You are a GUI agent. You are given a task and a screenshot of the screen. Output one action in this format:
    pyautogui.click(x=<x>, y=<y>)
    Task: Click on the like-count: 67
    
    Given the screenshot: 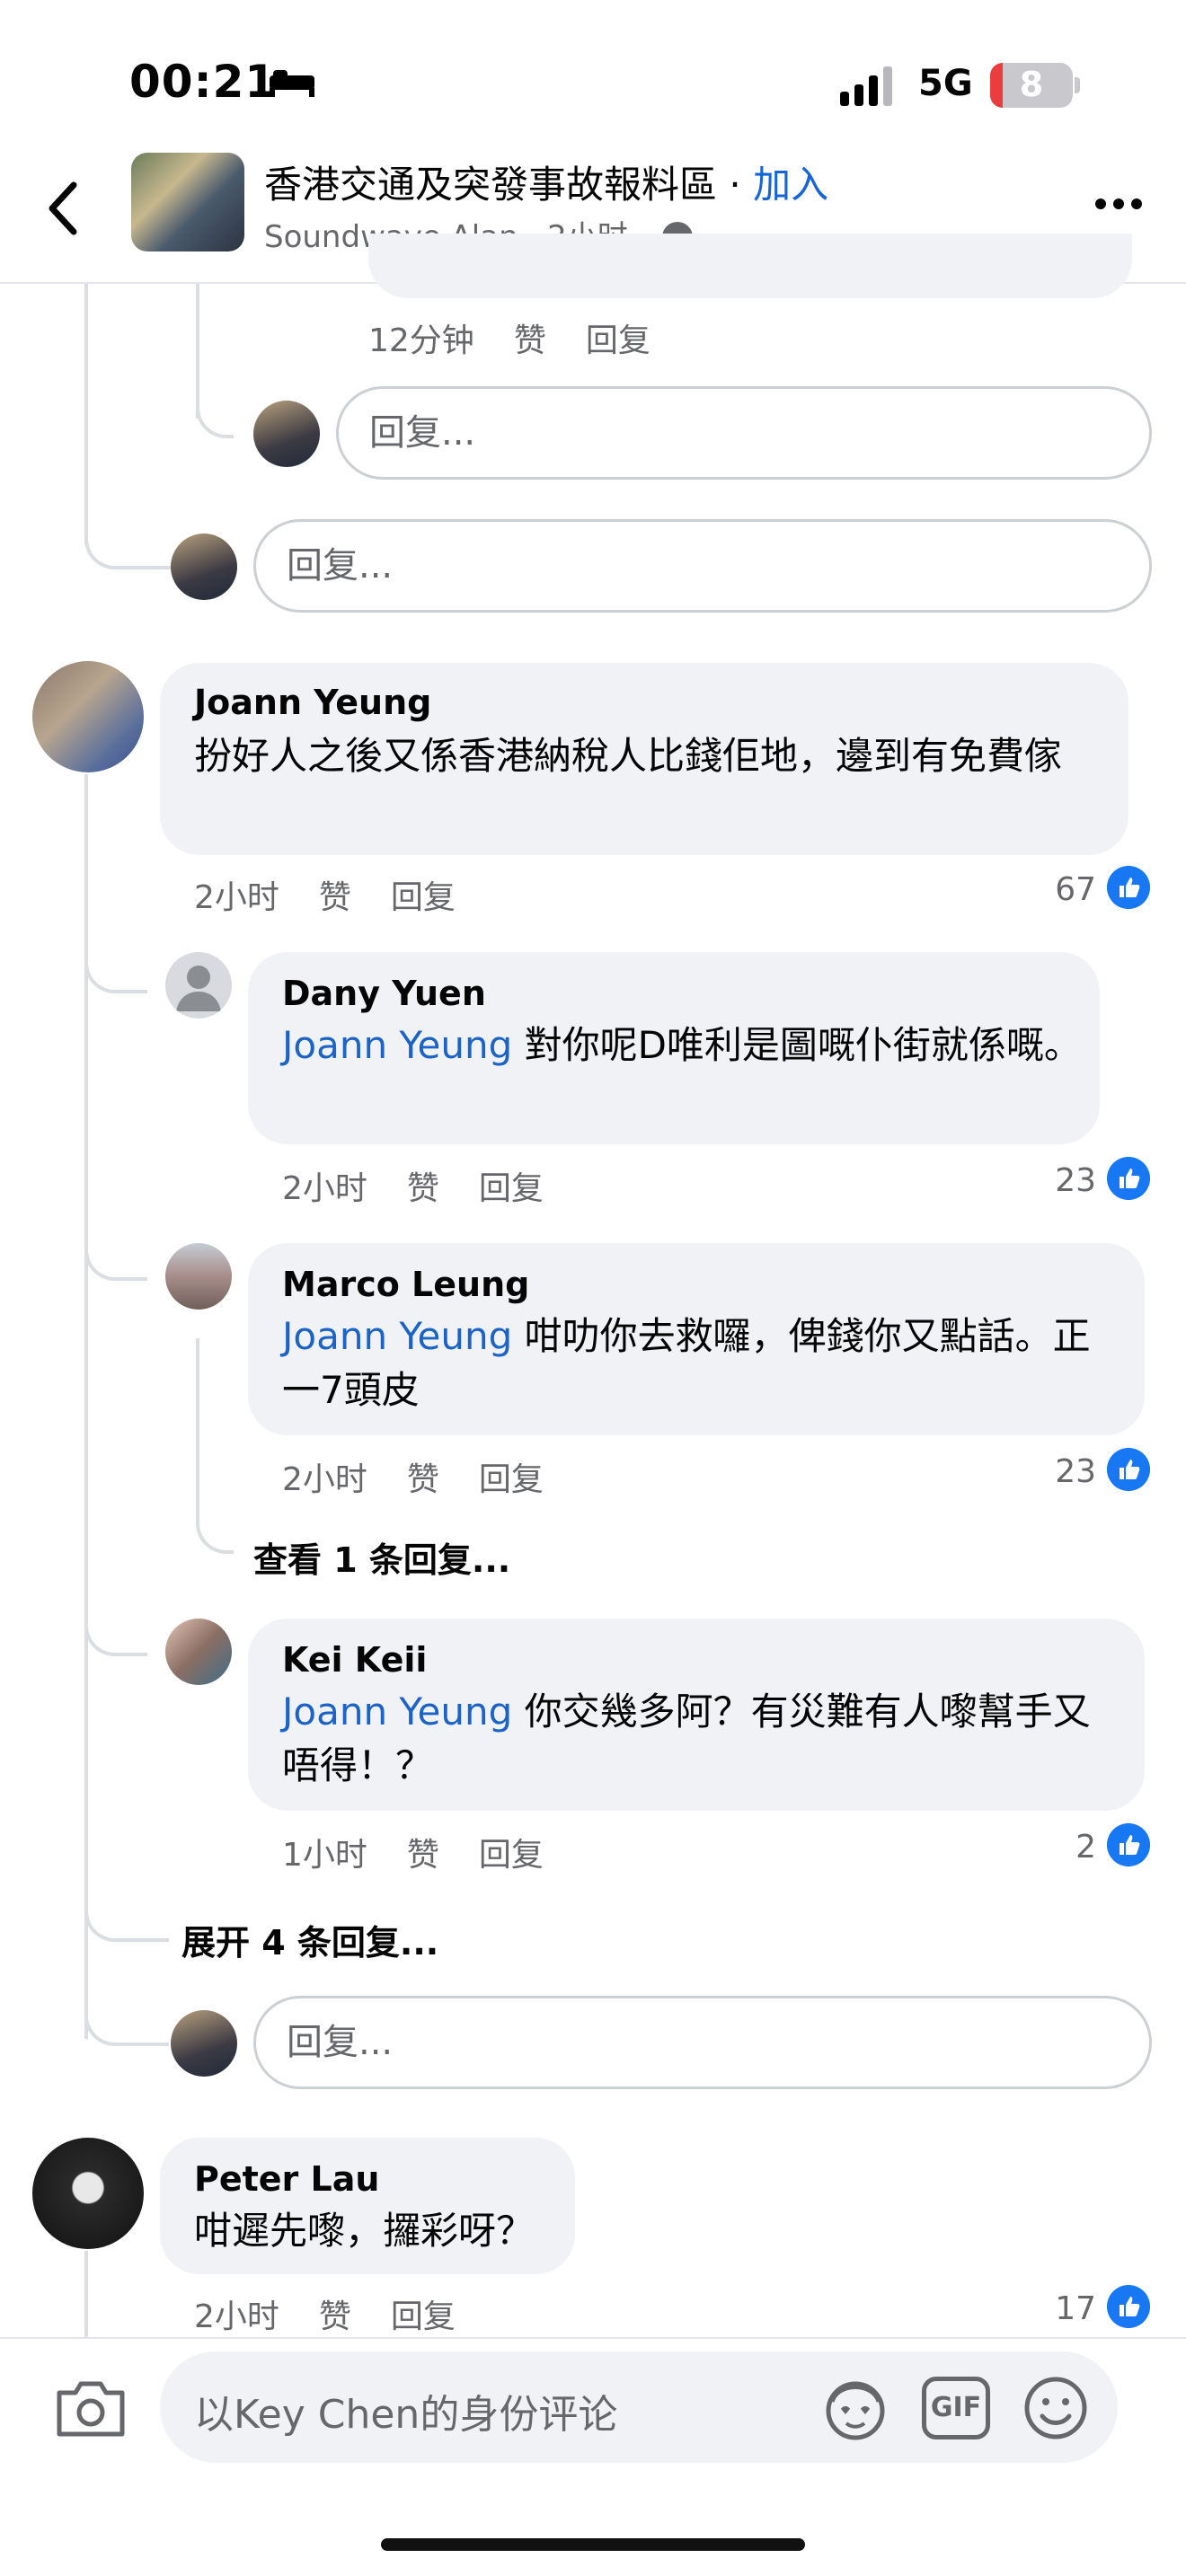 What is the action you would take?
    pyautogui.click(x=1055, y=889)
    